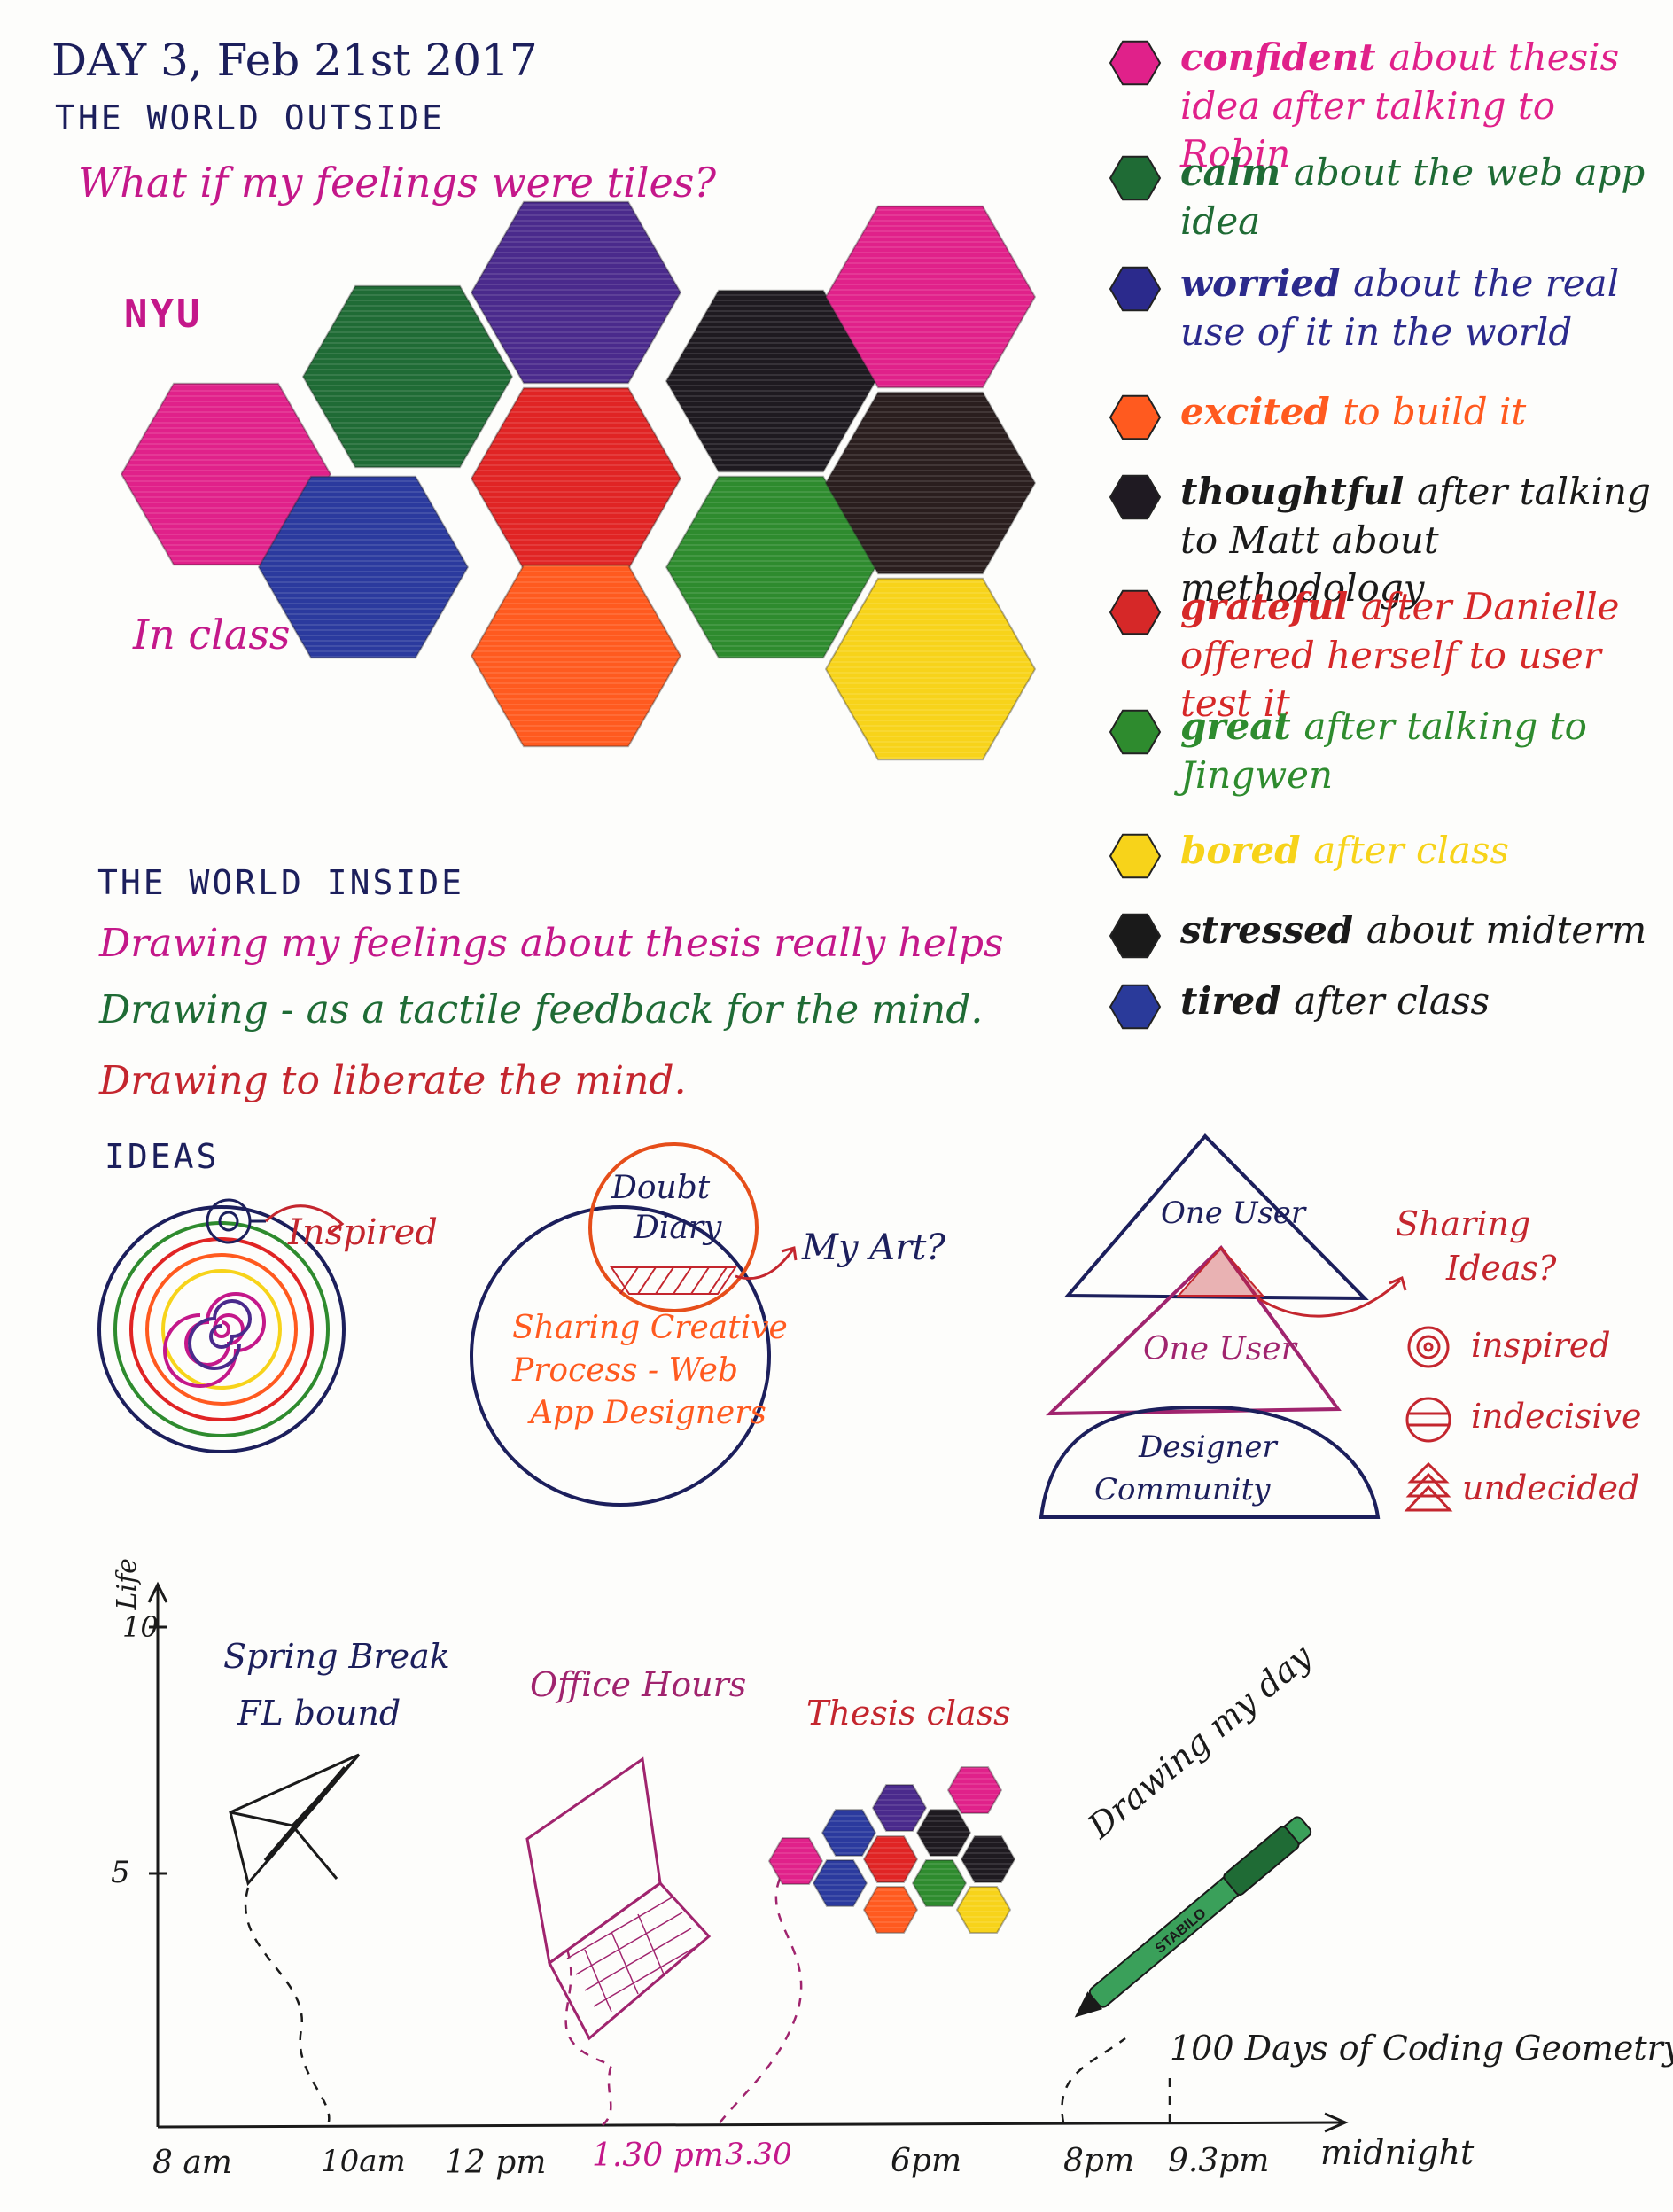  Describe the element at coordinates (638, 1684) in the screenshot. I see `office-hours-label: Office Hours` at that location.